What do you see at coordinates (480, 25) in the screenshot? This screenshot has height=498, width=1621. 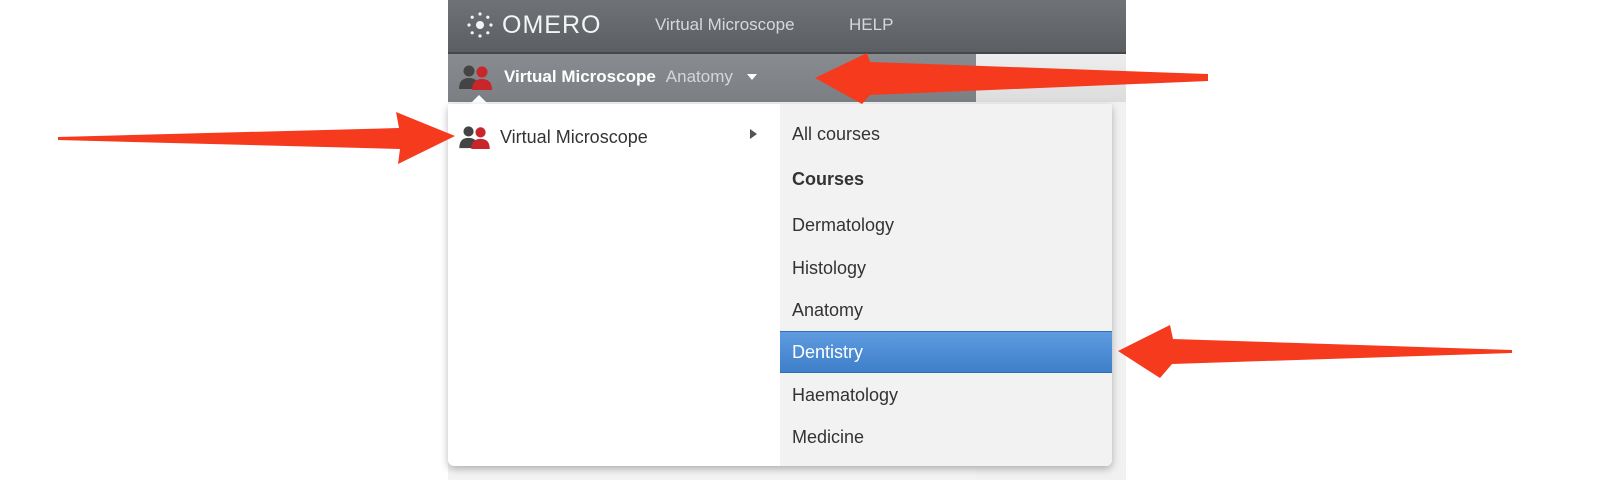 I see `omero-logo-icon` at bounding box center [480, 25].